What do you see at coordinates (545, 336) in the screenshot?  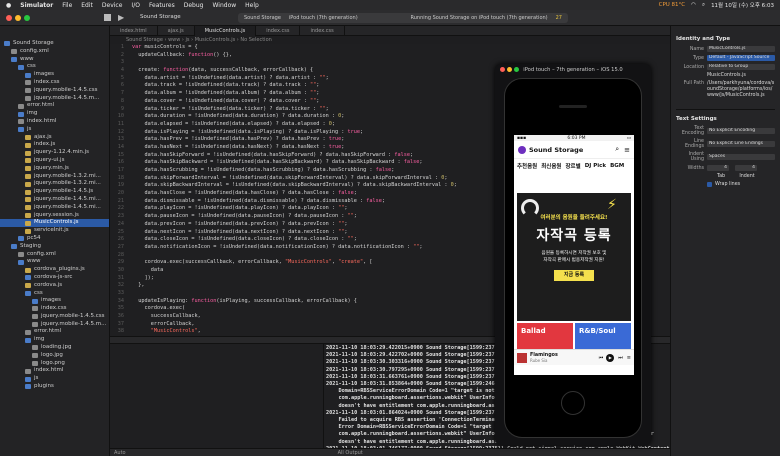 I see `genre-card-ballad: Ballad` at bounding box center [545, 336].